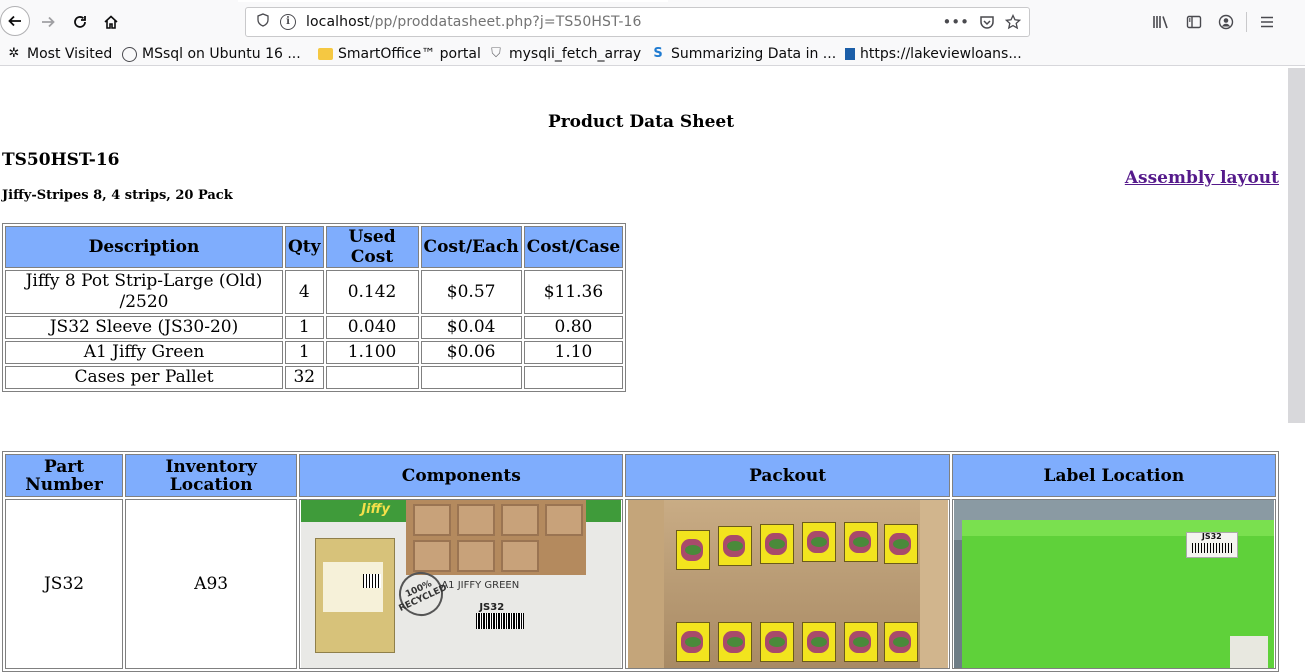  I want to click on scrollbar-thumb, so click(1296, 245).